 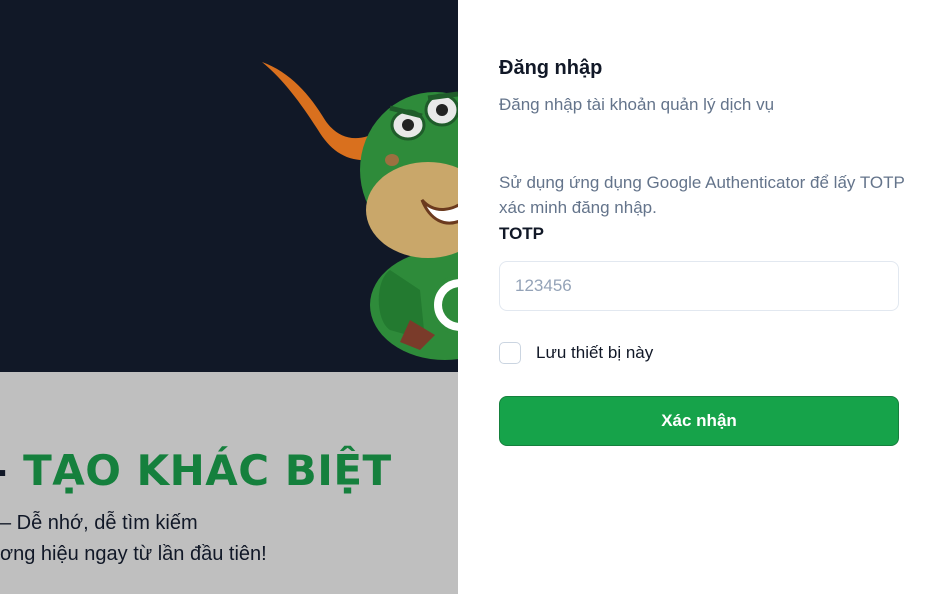 What do you see at coordinates (360, 211) in the screenshot?
I see `mascot-illustration` at bounding box center [360, 211].